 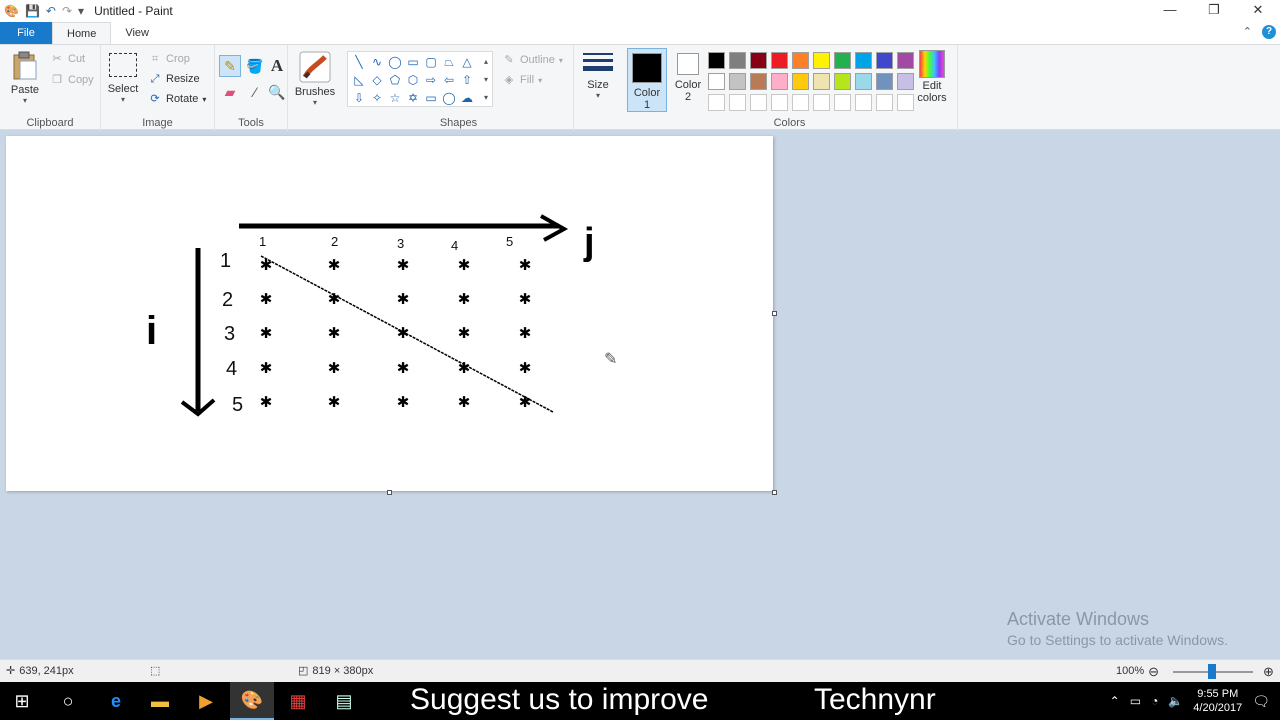 What do you see at coordinates (116, 701) in the screenshot?
I see `edge-browser-icon: e` at bounding box center [116, 701].